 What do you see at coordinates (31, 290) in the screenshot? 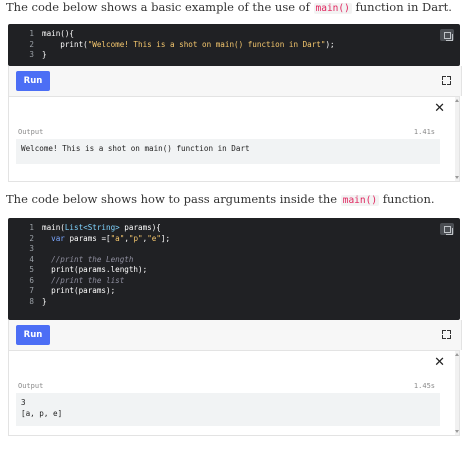
I see `line-number: 7` at bounding box center [31, 290].